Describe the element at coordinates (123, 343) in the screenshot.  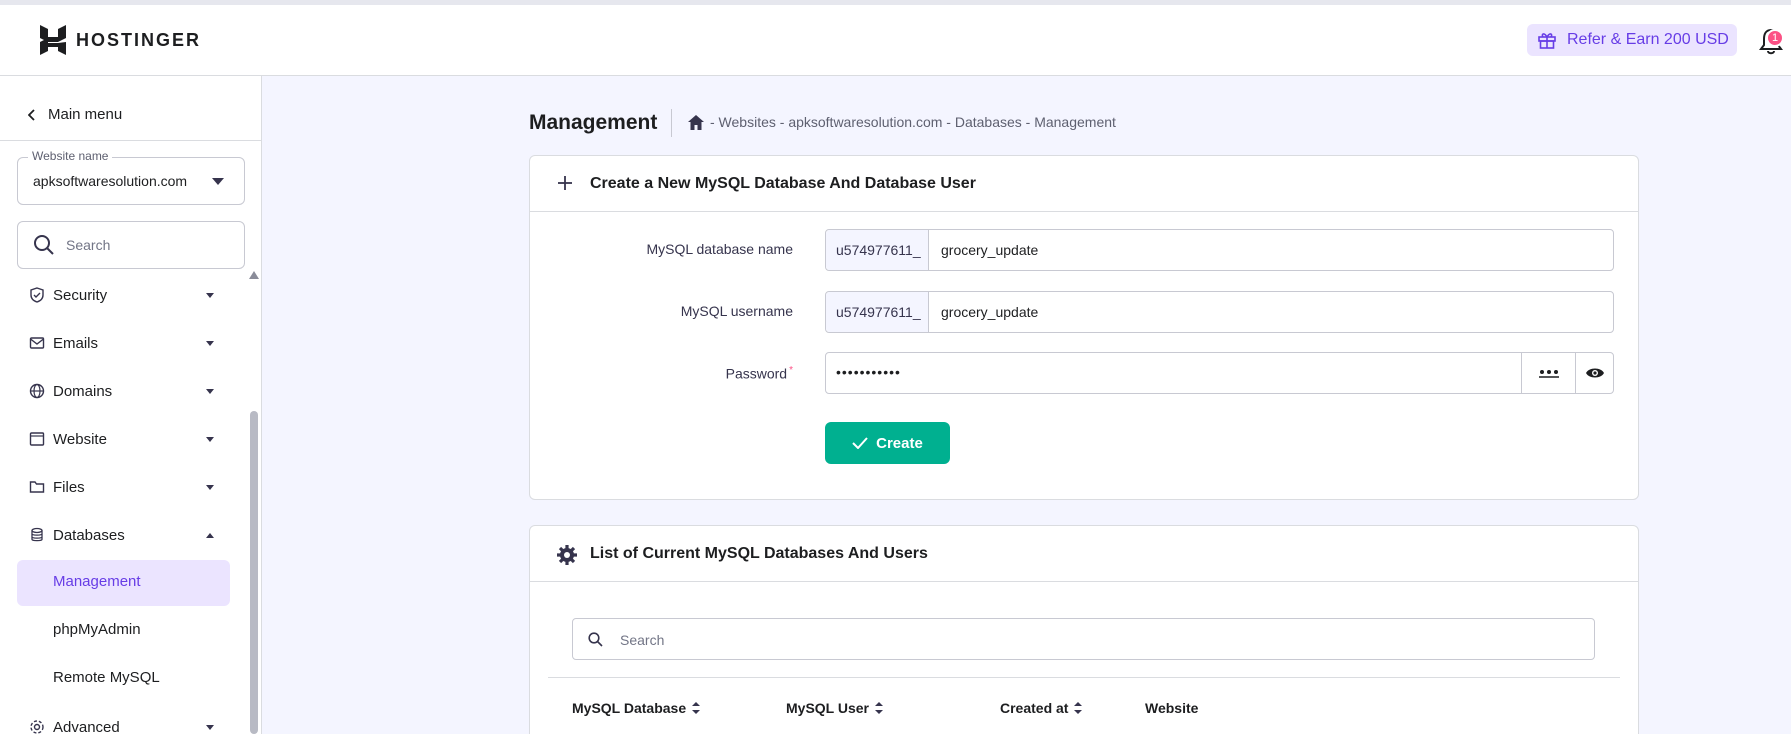
I see `sidebar-item-emails: Emails` at that location.